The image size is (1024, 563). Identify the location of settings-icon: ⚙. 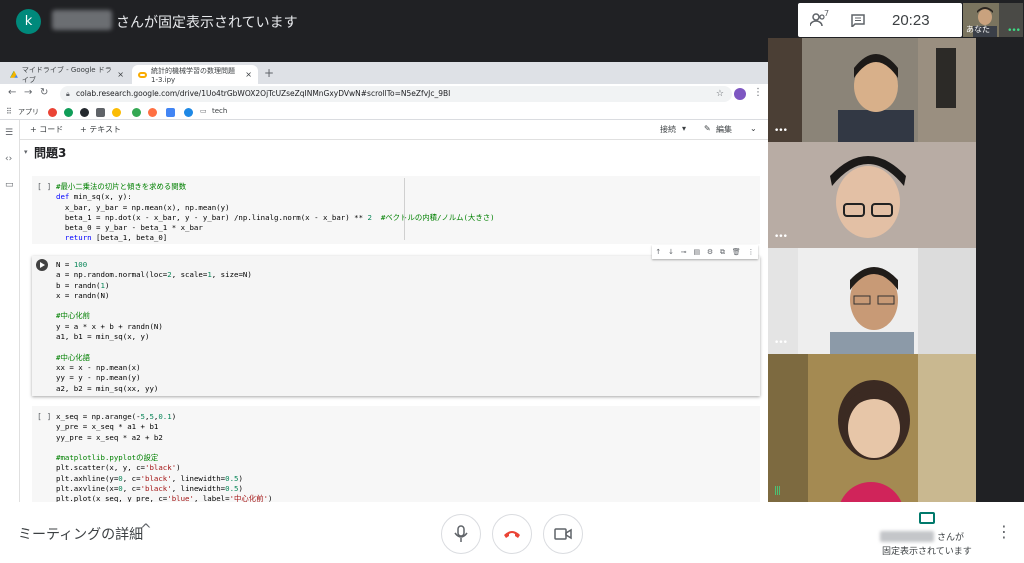
(710, 252).